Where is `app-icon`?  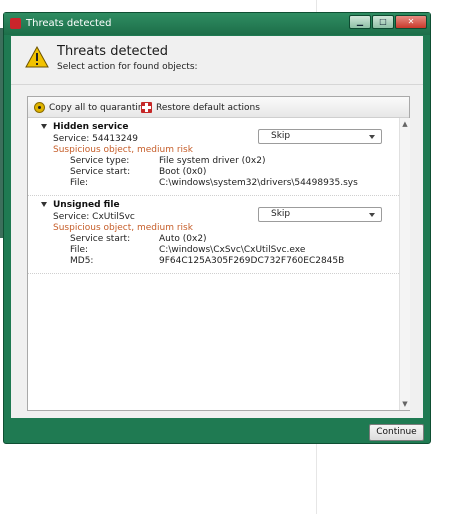 app-icon is located at coordinates (15, 23).